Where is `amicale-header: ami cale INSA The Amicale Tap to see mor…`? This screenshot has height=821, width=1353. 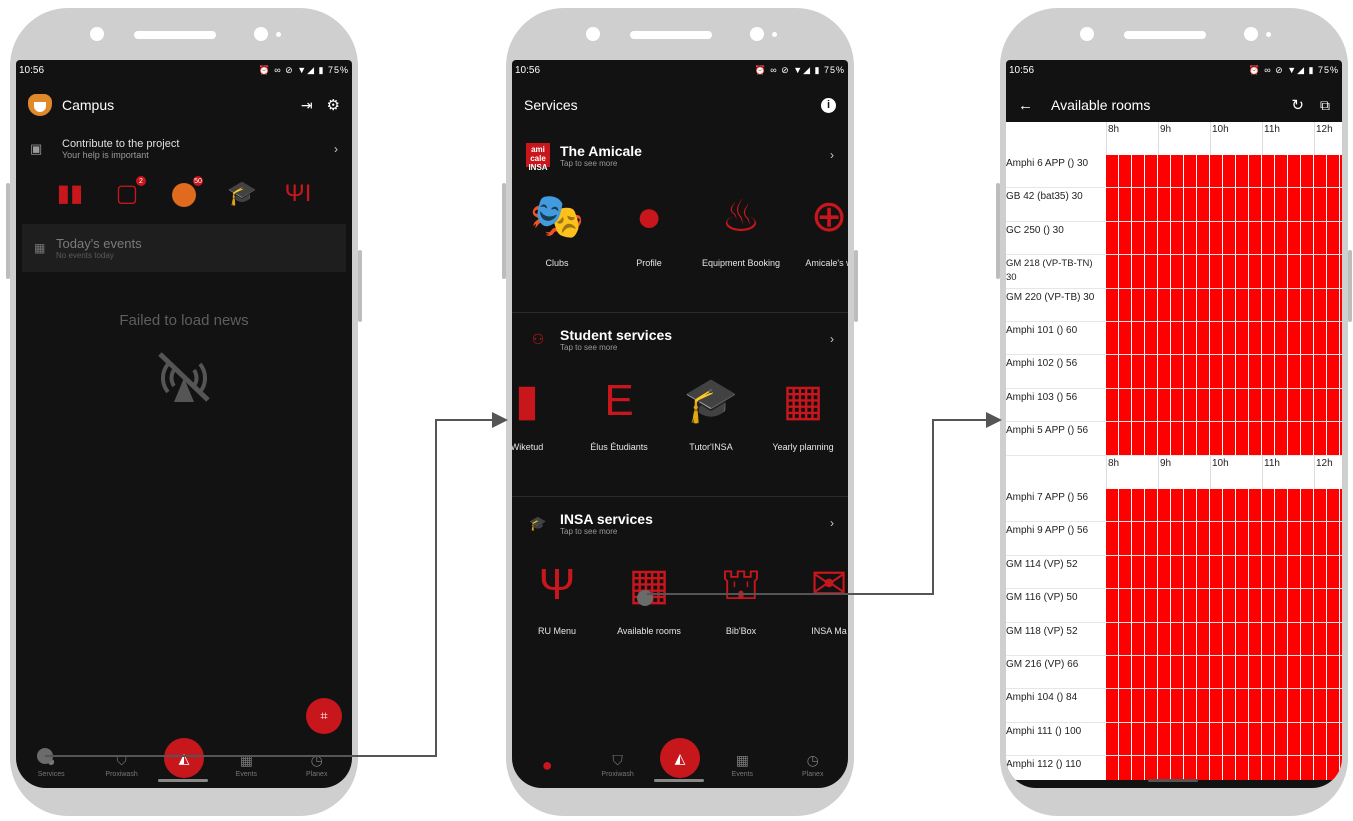 amicale-header: ami cale INSA The Amicale Tap to see mor… is located at coordinates (680, 155).